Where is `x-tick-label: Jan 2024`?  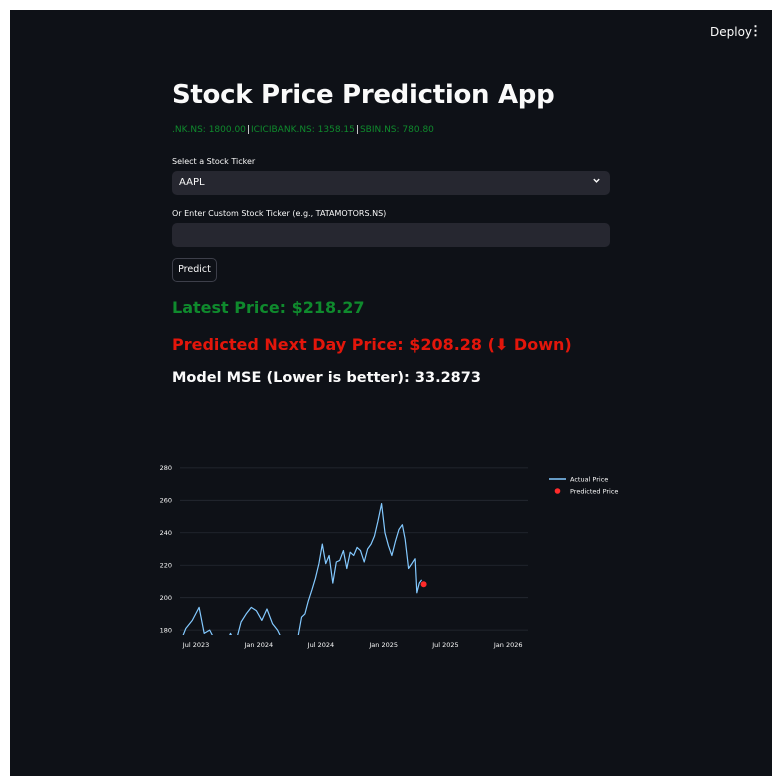 x-tick-label: Jan 2024 is located at coordinates (258, 645).